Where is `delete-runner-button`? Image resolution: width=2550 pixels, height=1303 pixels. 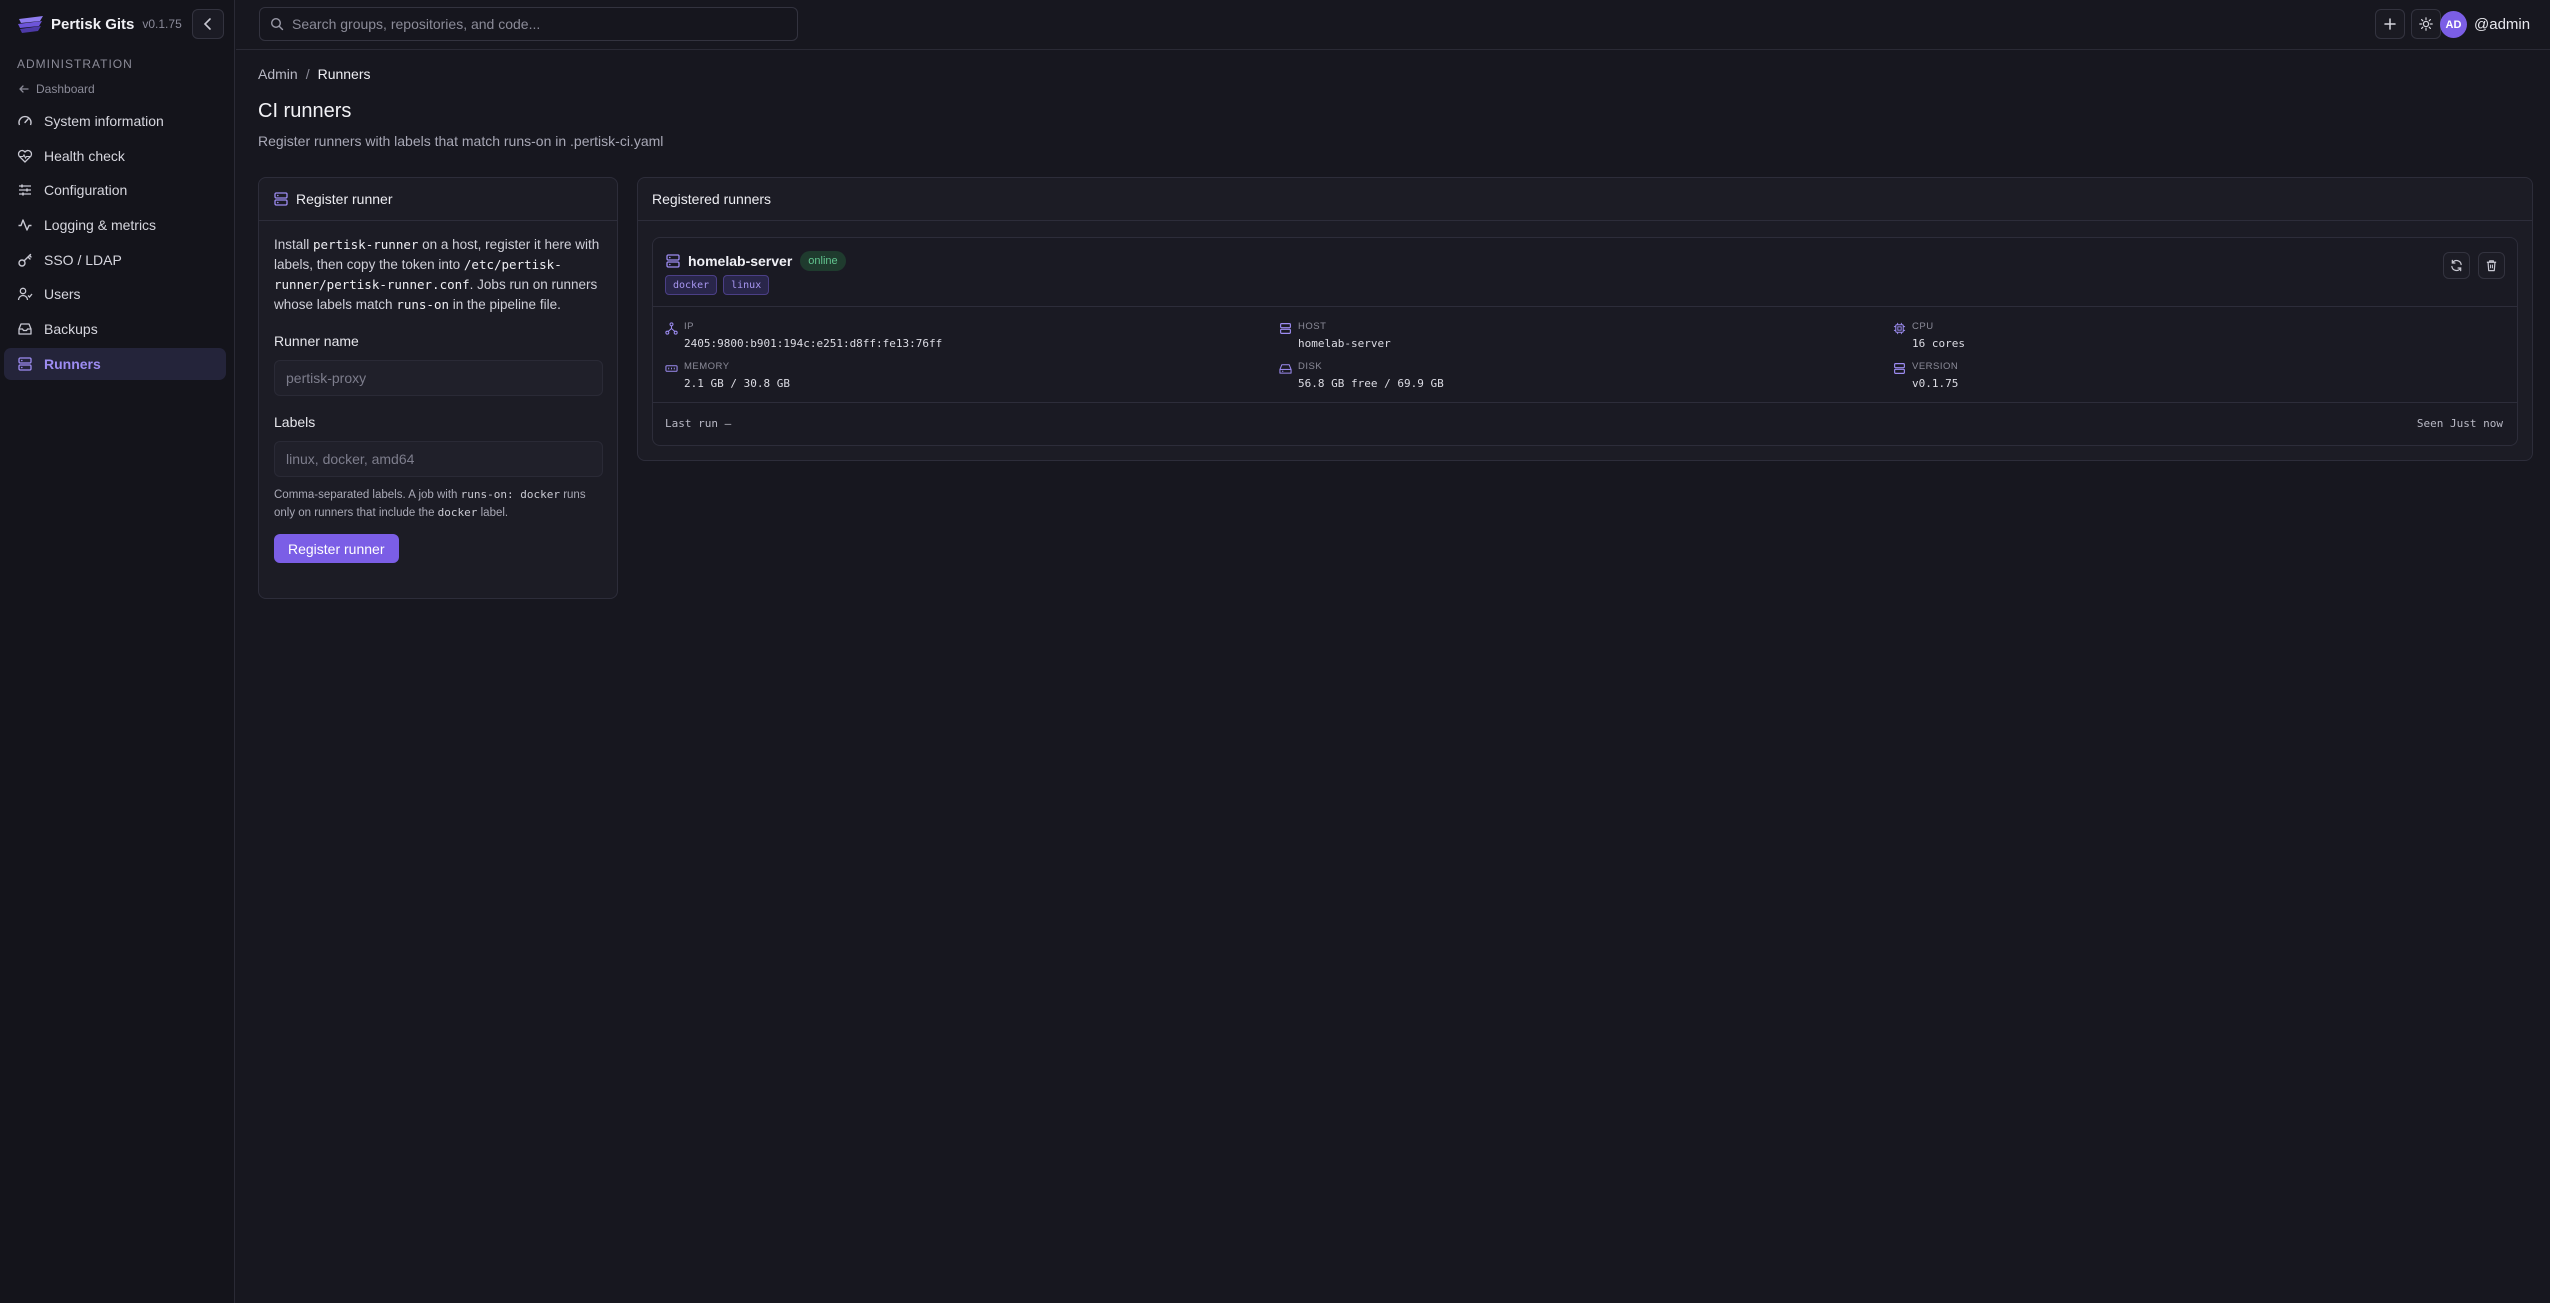 delete-runner-button is located at coordinates (2491, 265).